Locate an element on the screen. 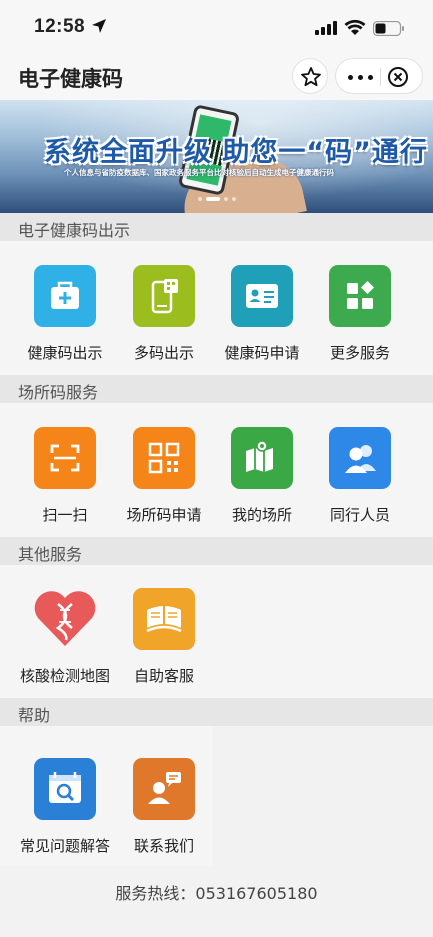  section-header: 电子健康码出示 is located at coordinates (216, 227).